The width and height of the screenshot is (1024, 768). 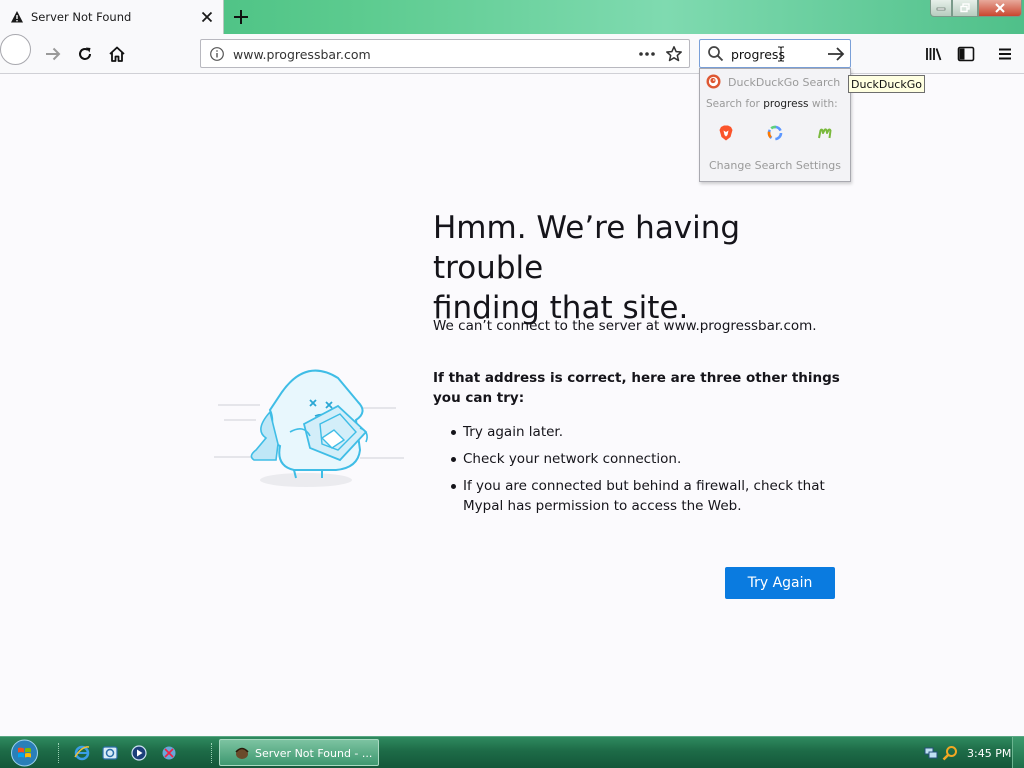 What do you see at coordinates (512, 752) in the screenshot?
I see `taskbar: Server Not Found - ... 3:45 PM` at bounding box center [512, 752].